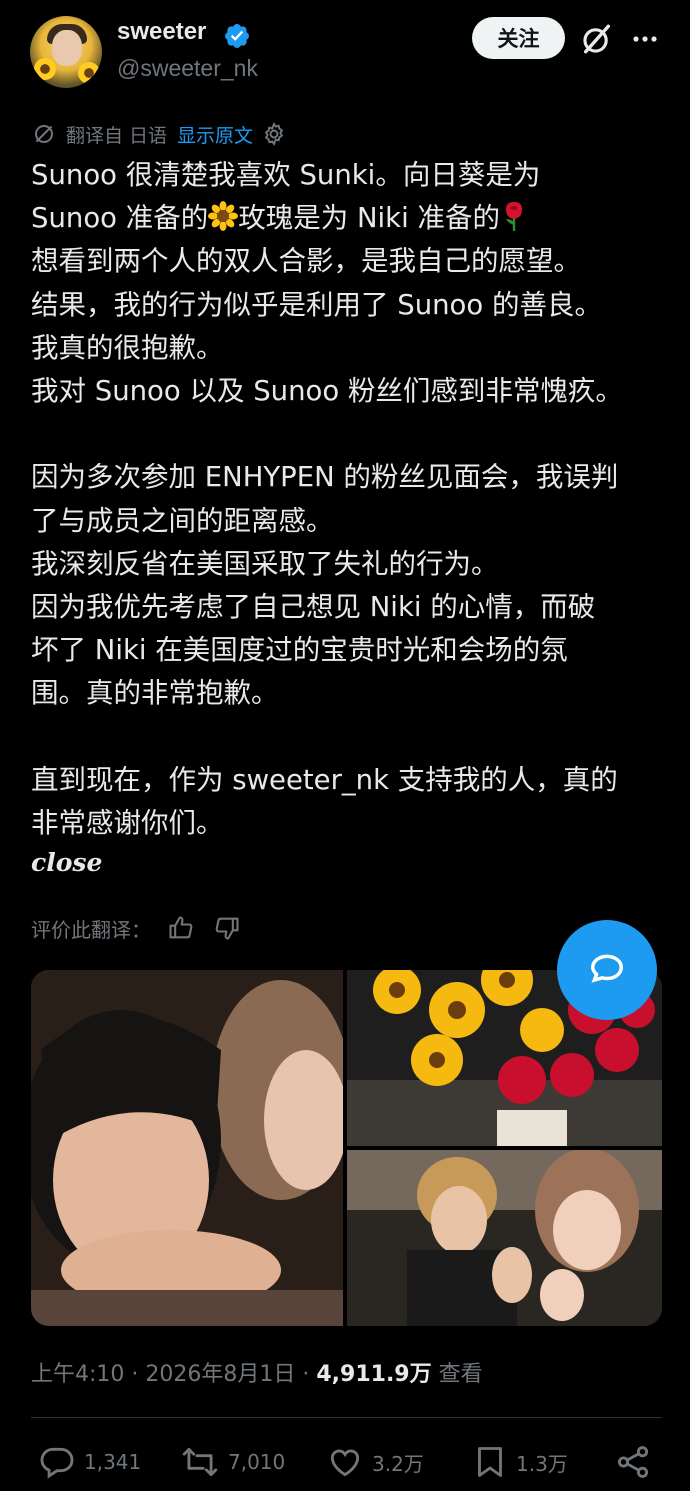  I want to click on tweet-line: 因为我优先考虑了自己想见 Niki 的心情，而破, so click(313, 606).